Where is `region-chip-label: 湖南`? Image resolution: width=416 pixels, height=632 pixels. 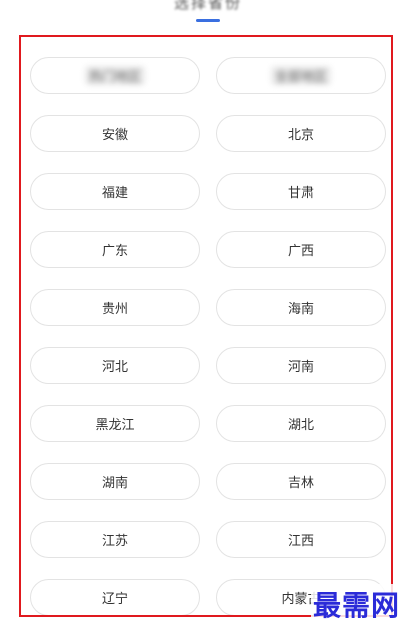
region-chip-label: 湖南 is located at coordinates (114, 483).